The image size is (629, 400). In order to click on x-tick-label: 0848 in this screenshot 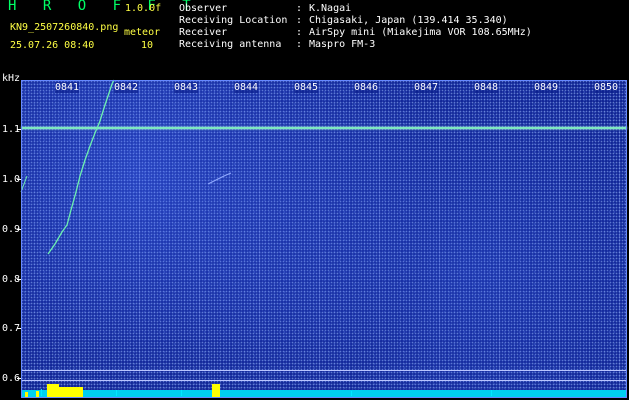, I will do `click(486, 87)`.